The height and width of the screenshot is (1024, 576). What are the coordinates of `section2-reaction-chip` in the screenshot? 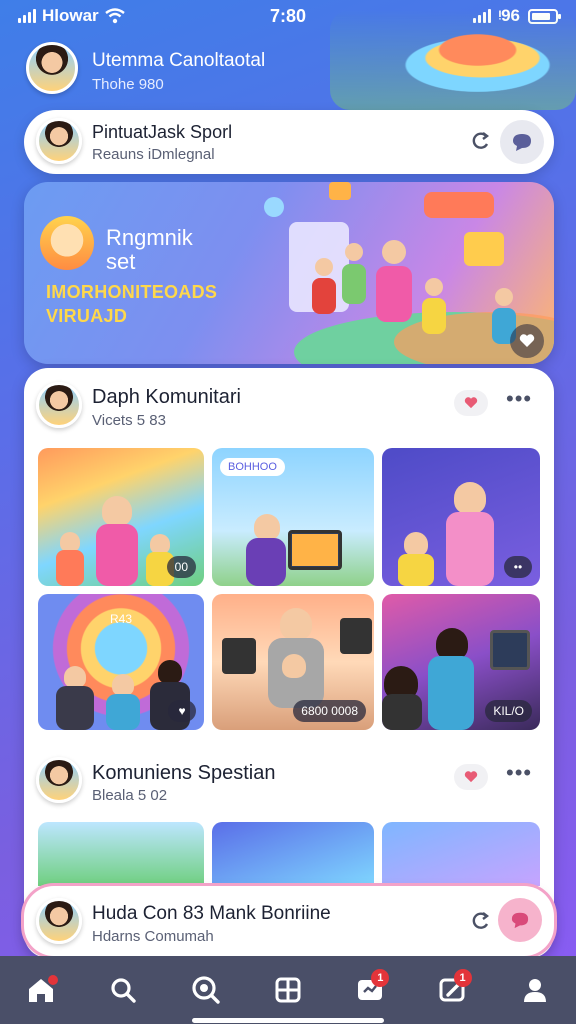 It's located at (471, 777).